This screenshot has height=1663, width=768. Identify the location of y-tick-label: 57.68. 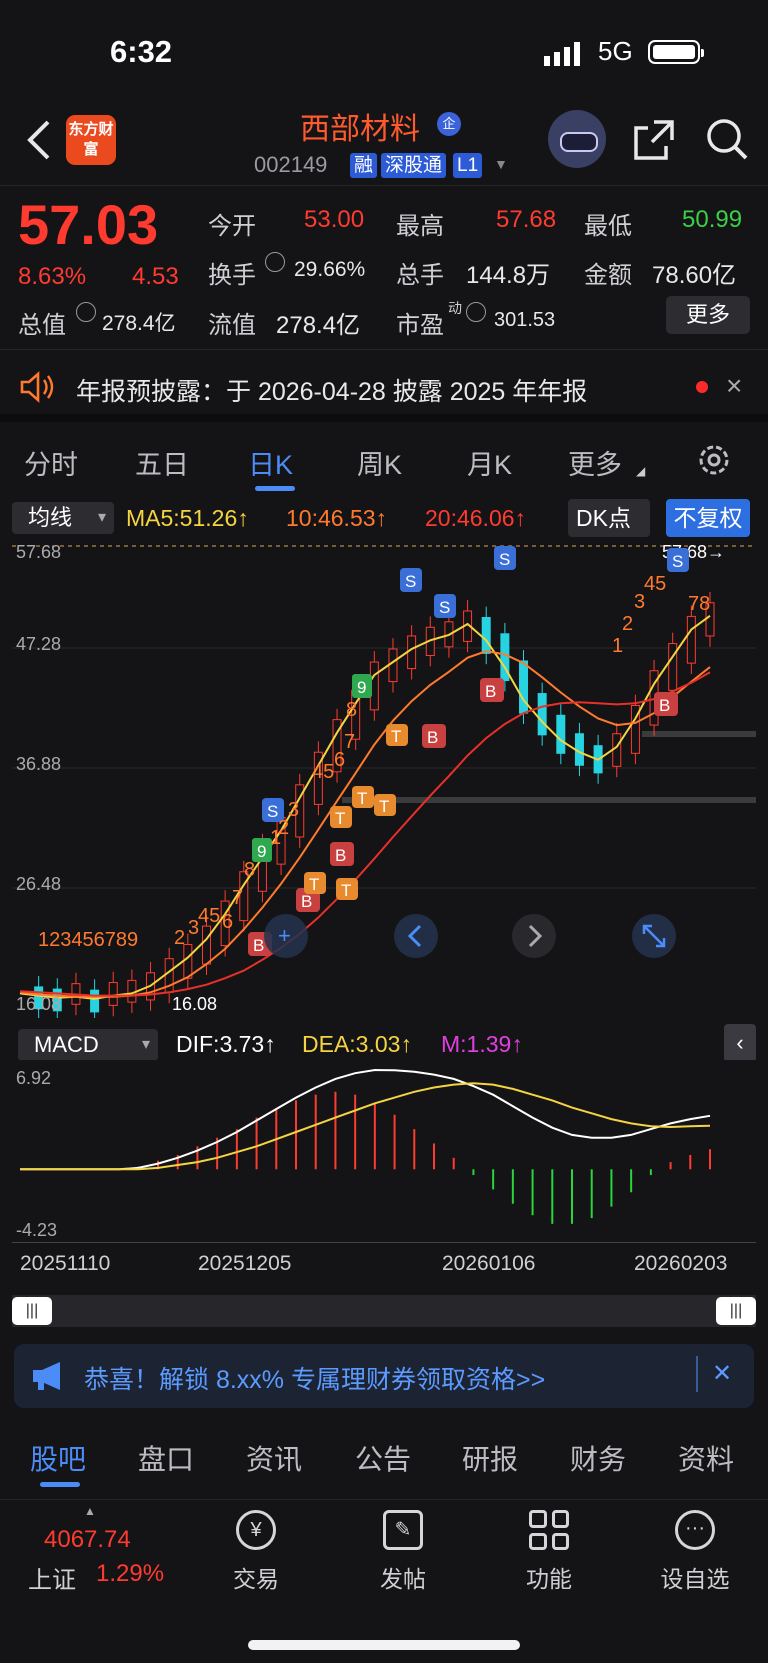
(38, 552).